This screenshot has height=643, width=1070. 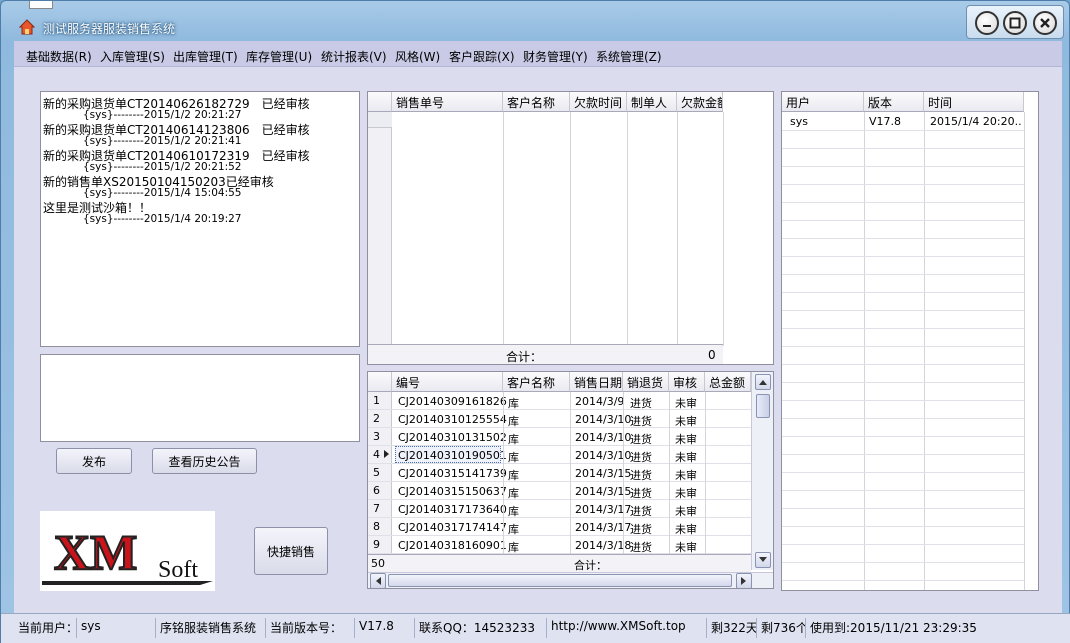 I want to click on notice-compose-input, so click(x=200, y=398).